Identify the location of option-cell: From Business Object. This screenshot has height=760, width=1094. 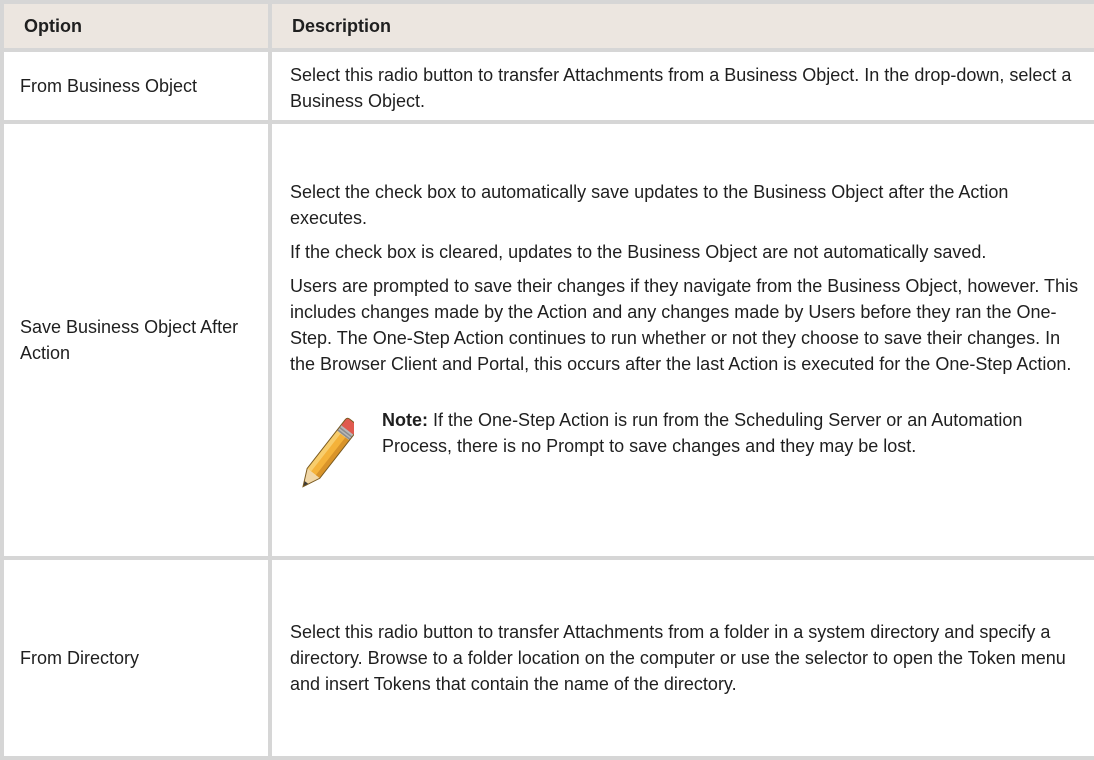
(136, 86).